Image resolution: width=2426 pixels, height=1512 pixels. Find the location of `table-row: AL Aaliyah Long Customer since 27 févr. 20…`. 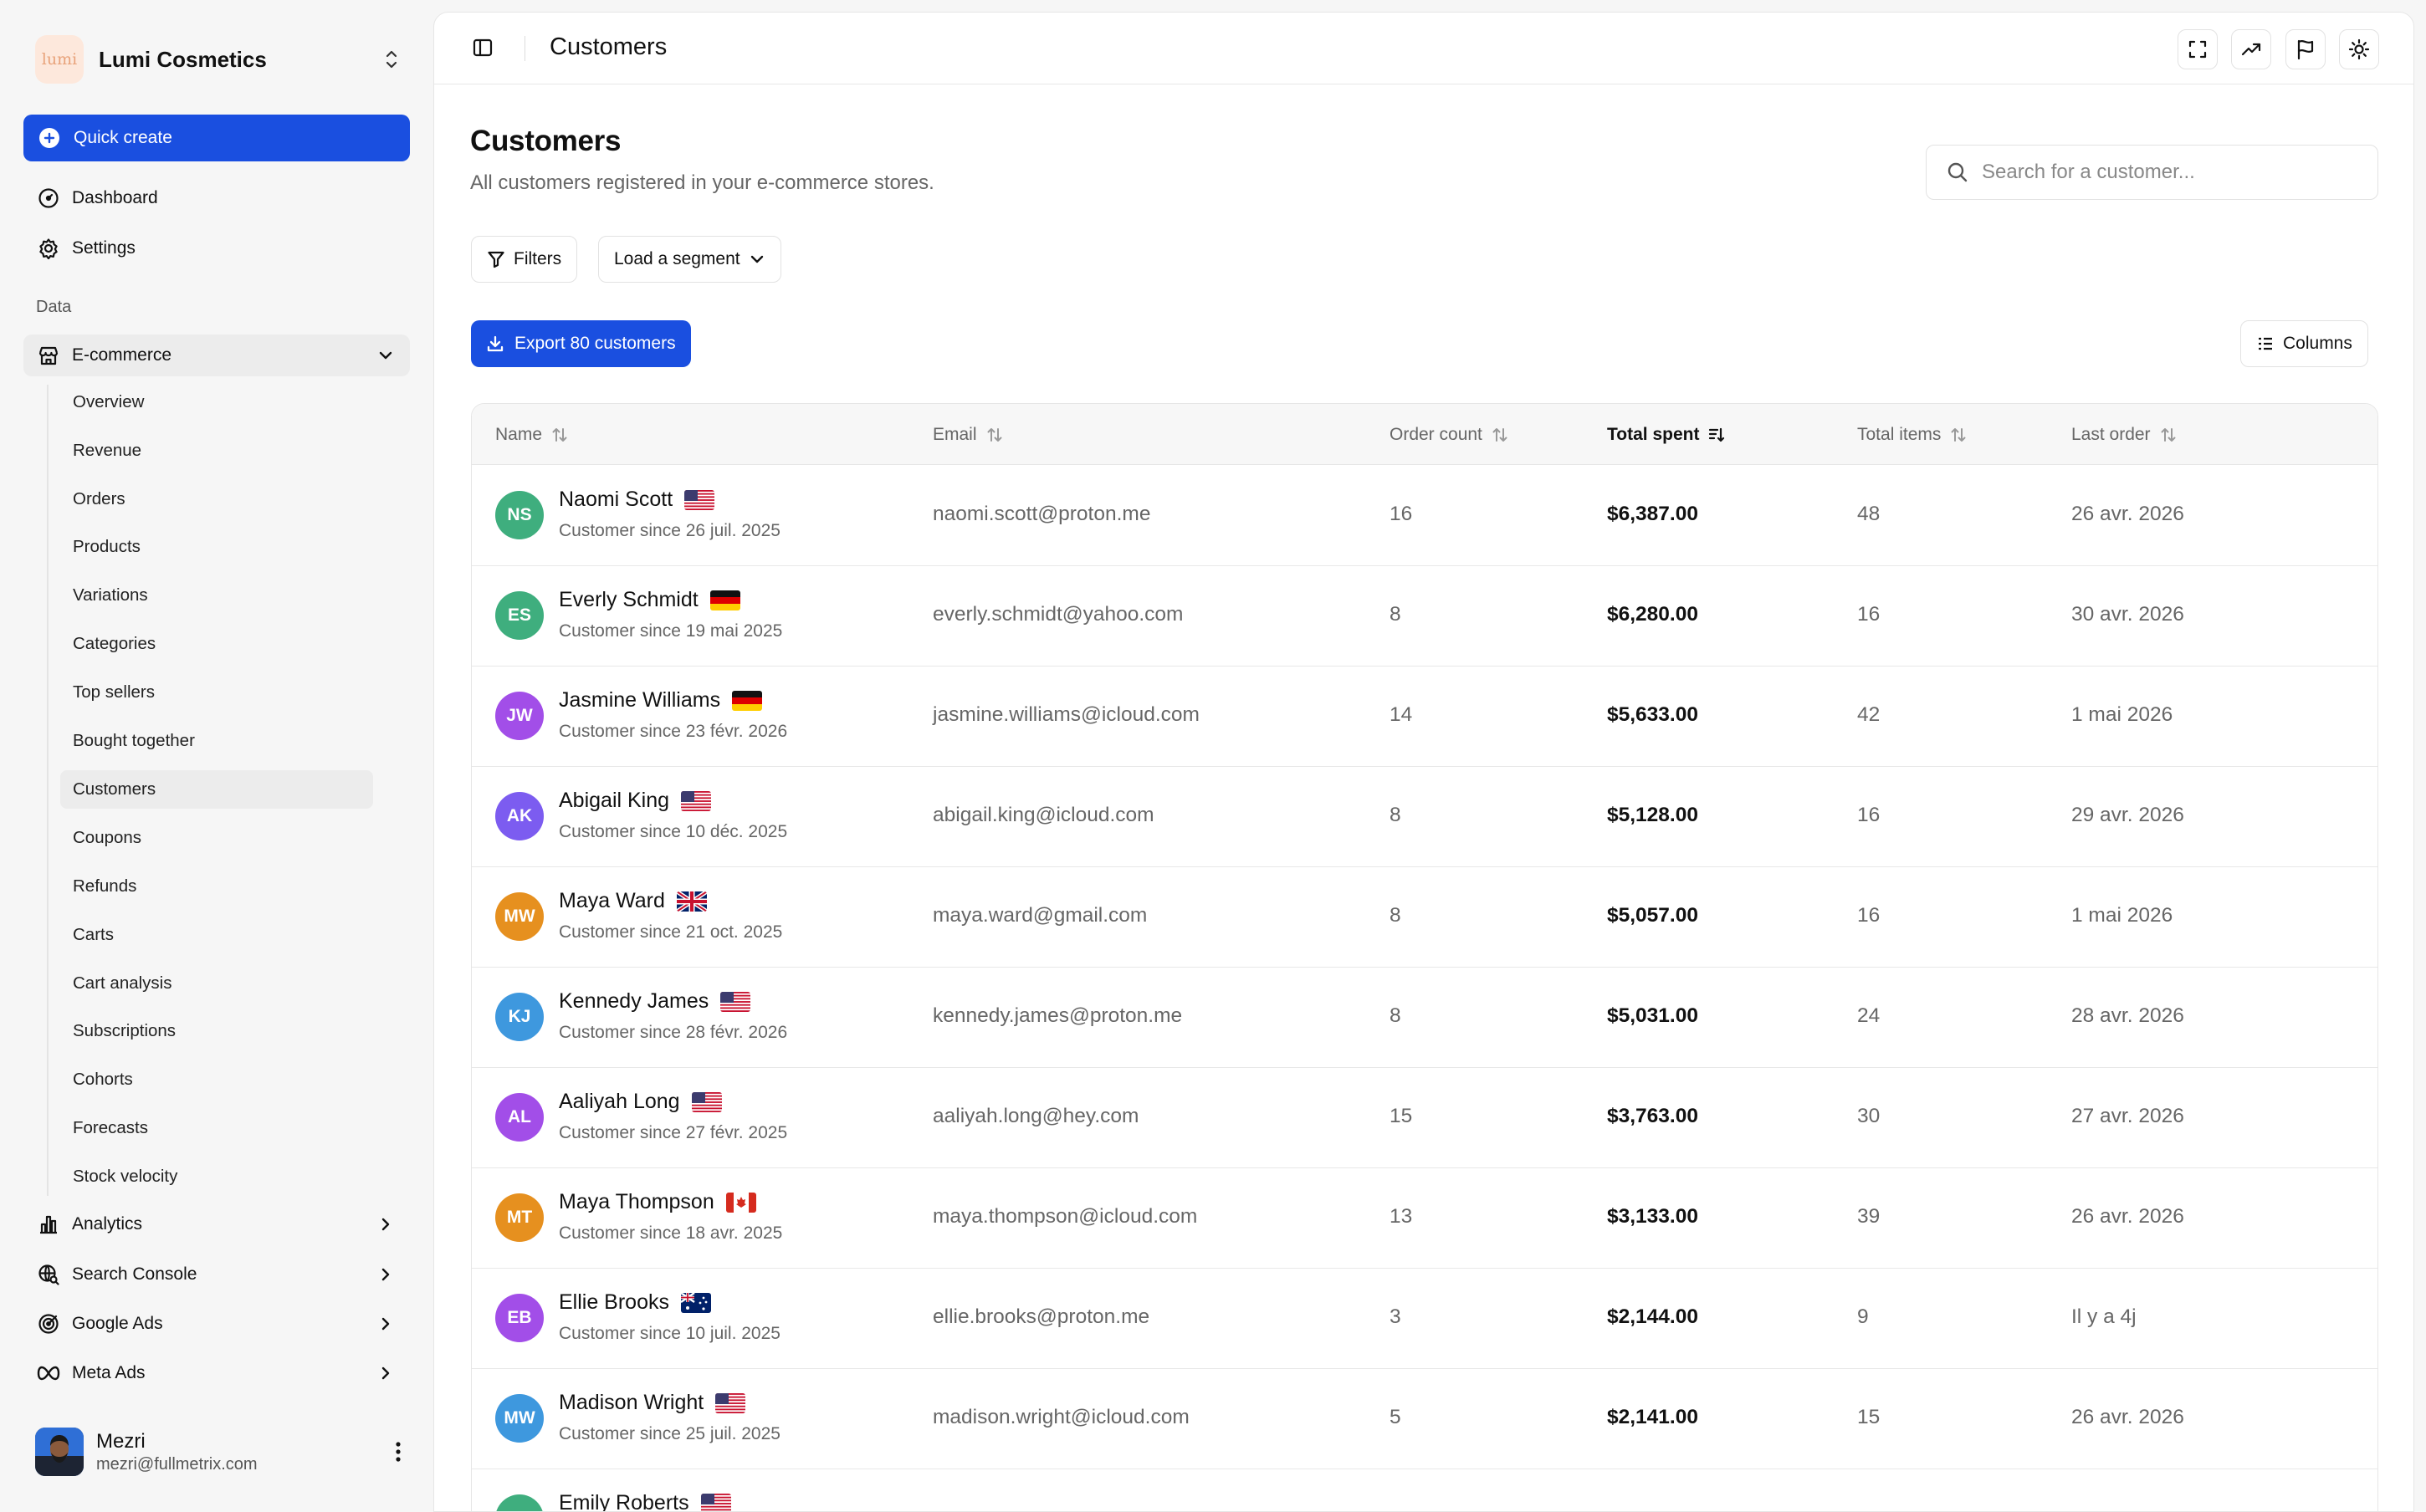

table-row: AL Aaliyah Long Customer since 27 févr. 20… is located at coordinates (1424, 1118).